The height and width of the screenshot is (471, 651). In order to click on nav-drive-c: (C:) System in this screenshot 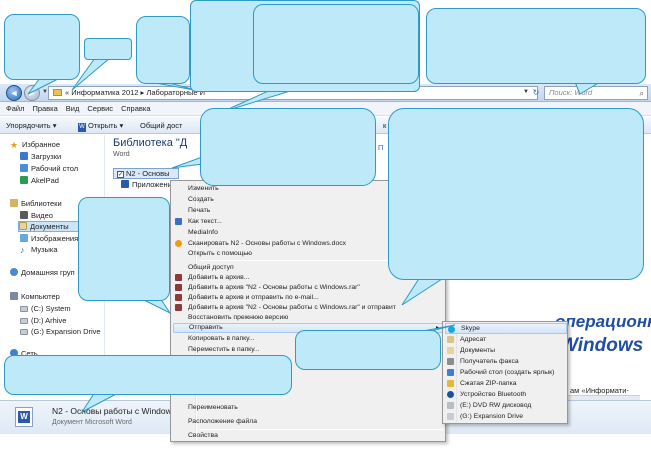, I will do `click(45, 308)`.